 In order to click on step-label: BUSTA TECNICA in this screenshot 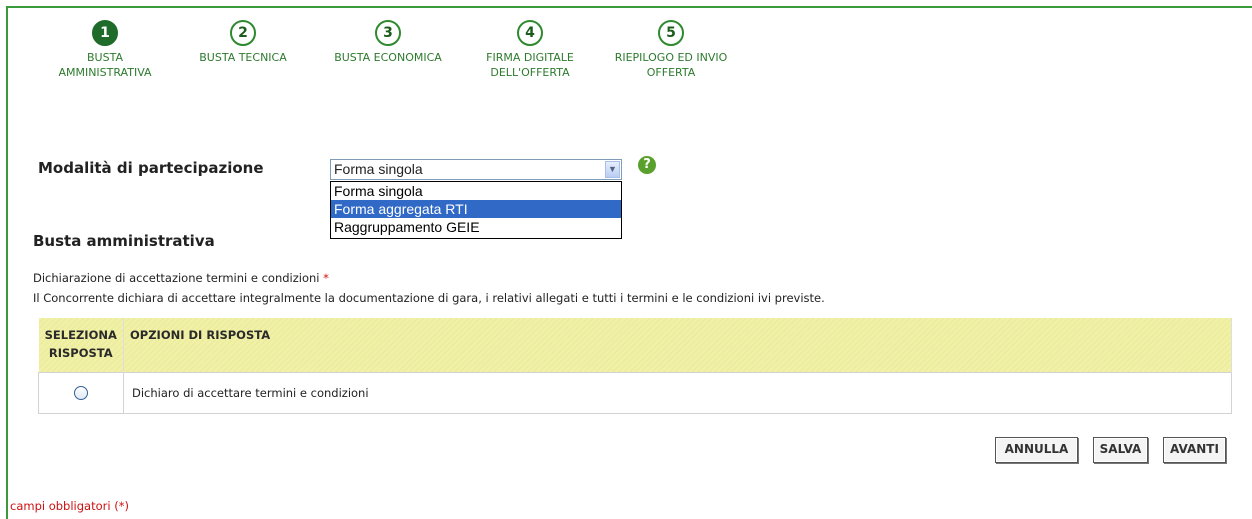, I will do `click(243, 57)`.